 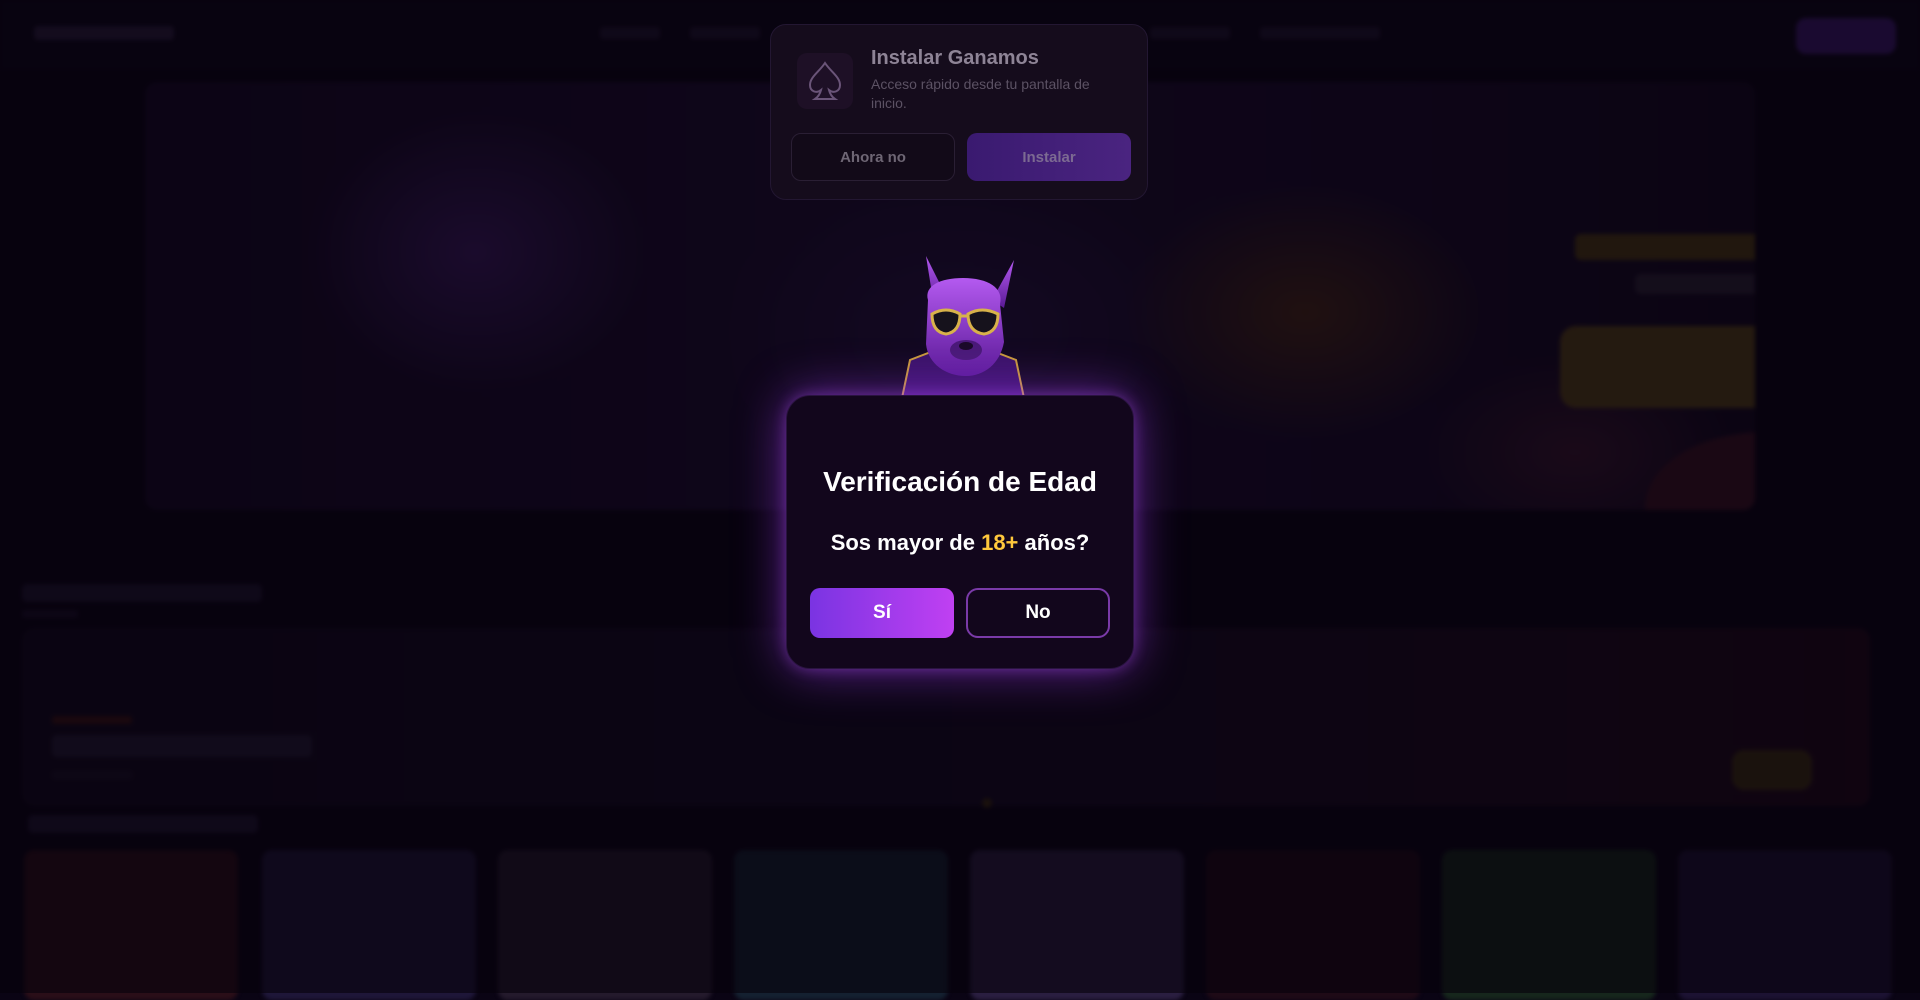 I want to click on spade-icon, so click(x=825, y=81).